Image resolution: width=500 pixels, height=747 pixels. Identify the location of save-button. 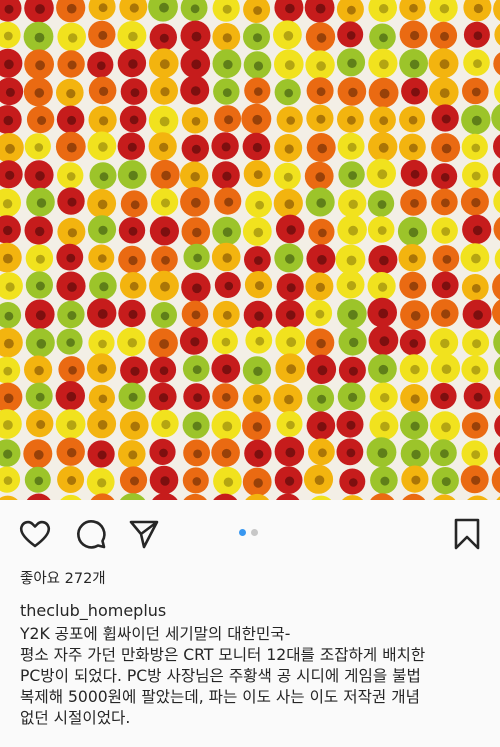
(467, 534).